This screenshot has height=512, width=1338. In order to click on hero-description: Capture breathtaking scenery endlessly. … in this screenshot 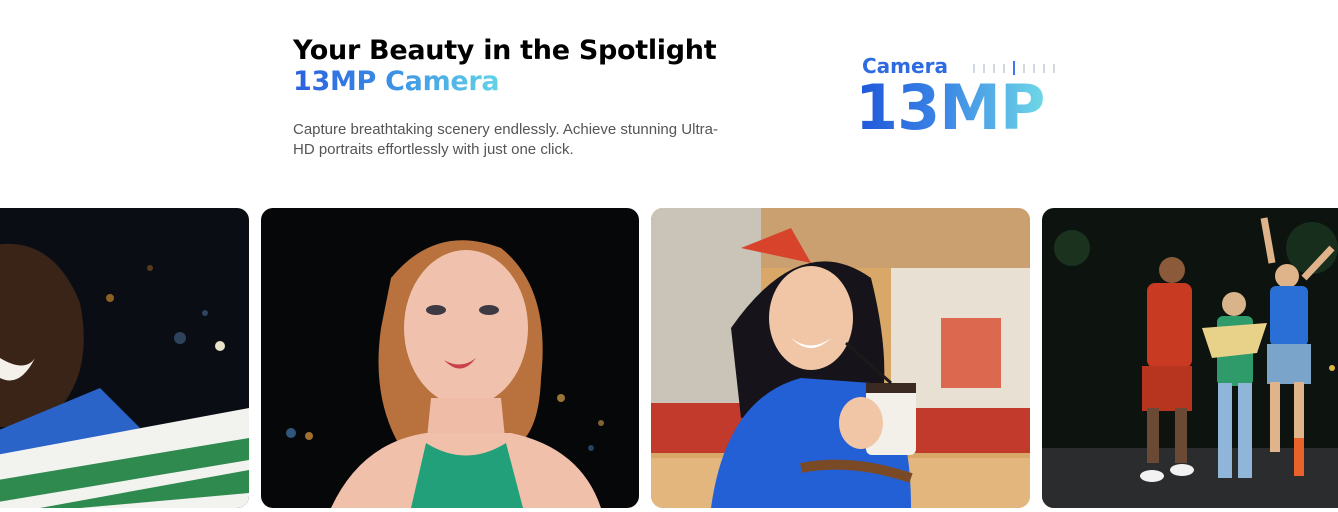, I will do `click(505, 139)`.